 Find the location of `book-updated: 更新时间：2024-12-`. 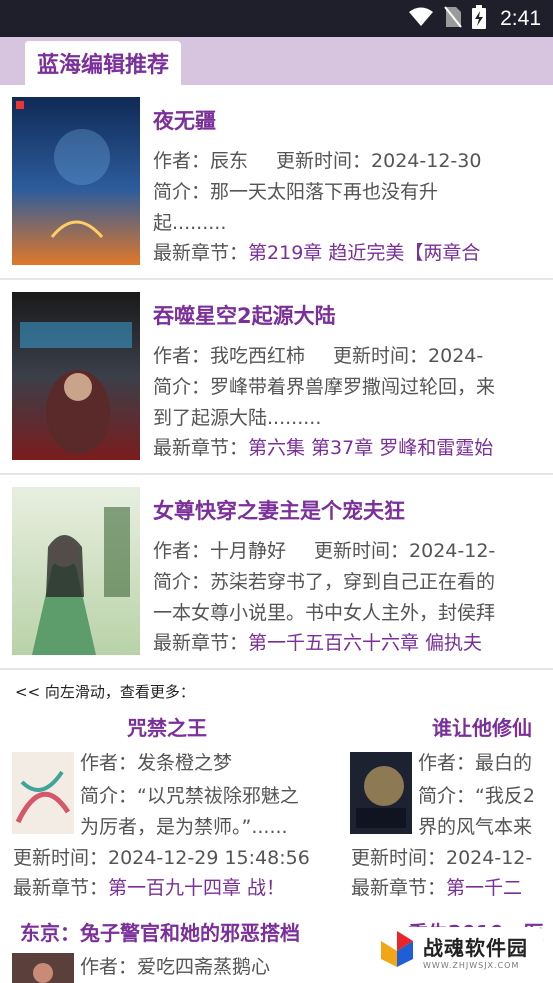

book-updated: 更新时间：2024-12- is located at coordinates (405, 551).